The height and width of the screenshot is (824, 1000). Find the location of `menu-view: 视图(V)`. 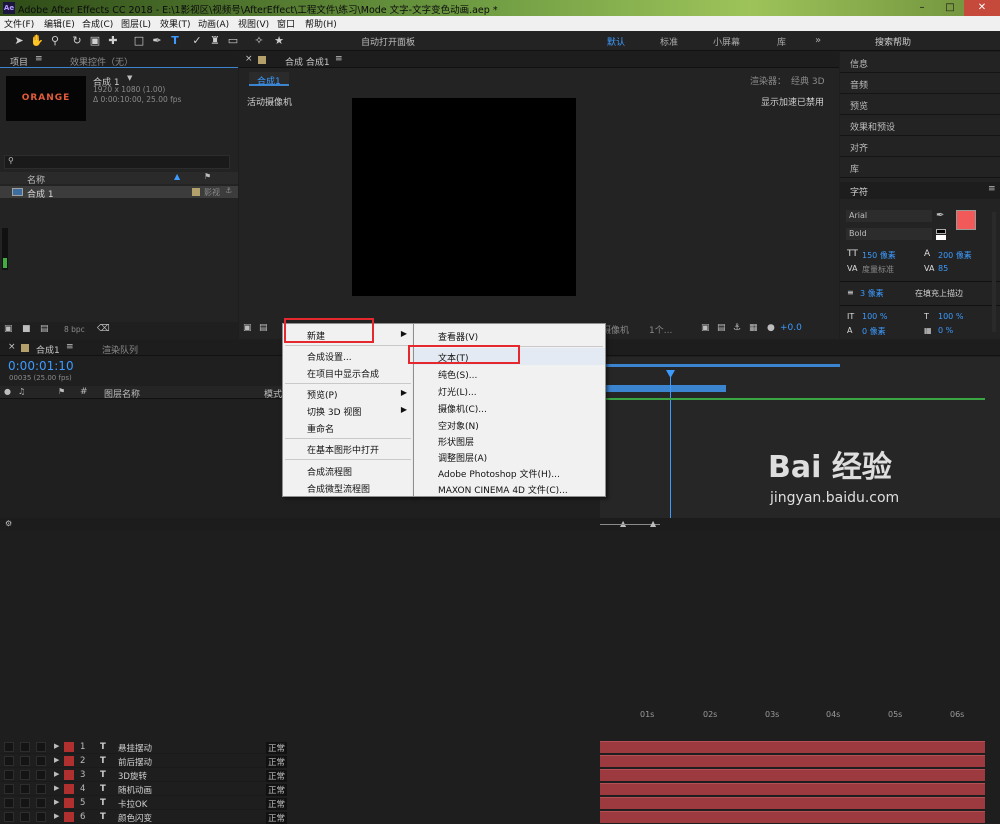

menu-view: 视图(V) is located at coordinates (253, 23).